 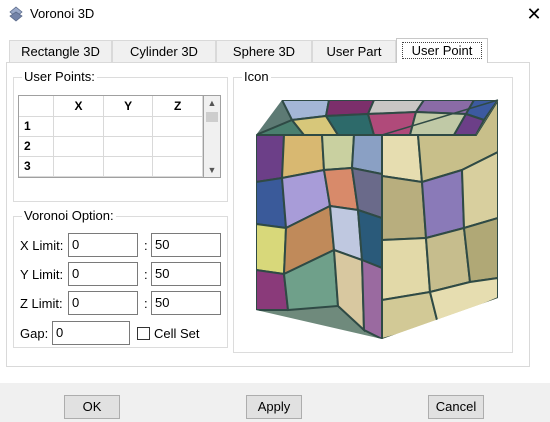 What do you see at coordinates (186, 303) in the screenshot?
I see `z-limit-max-input: 50` at bounding box center [186, 303].